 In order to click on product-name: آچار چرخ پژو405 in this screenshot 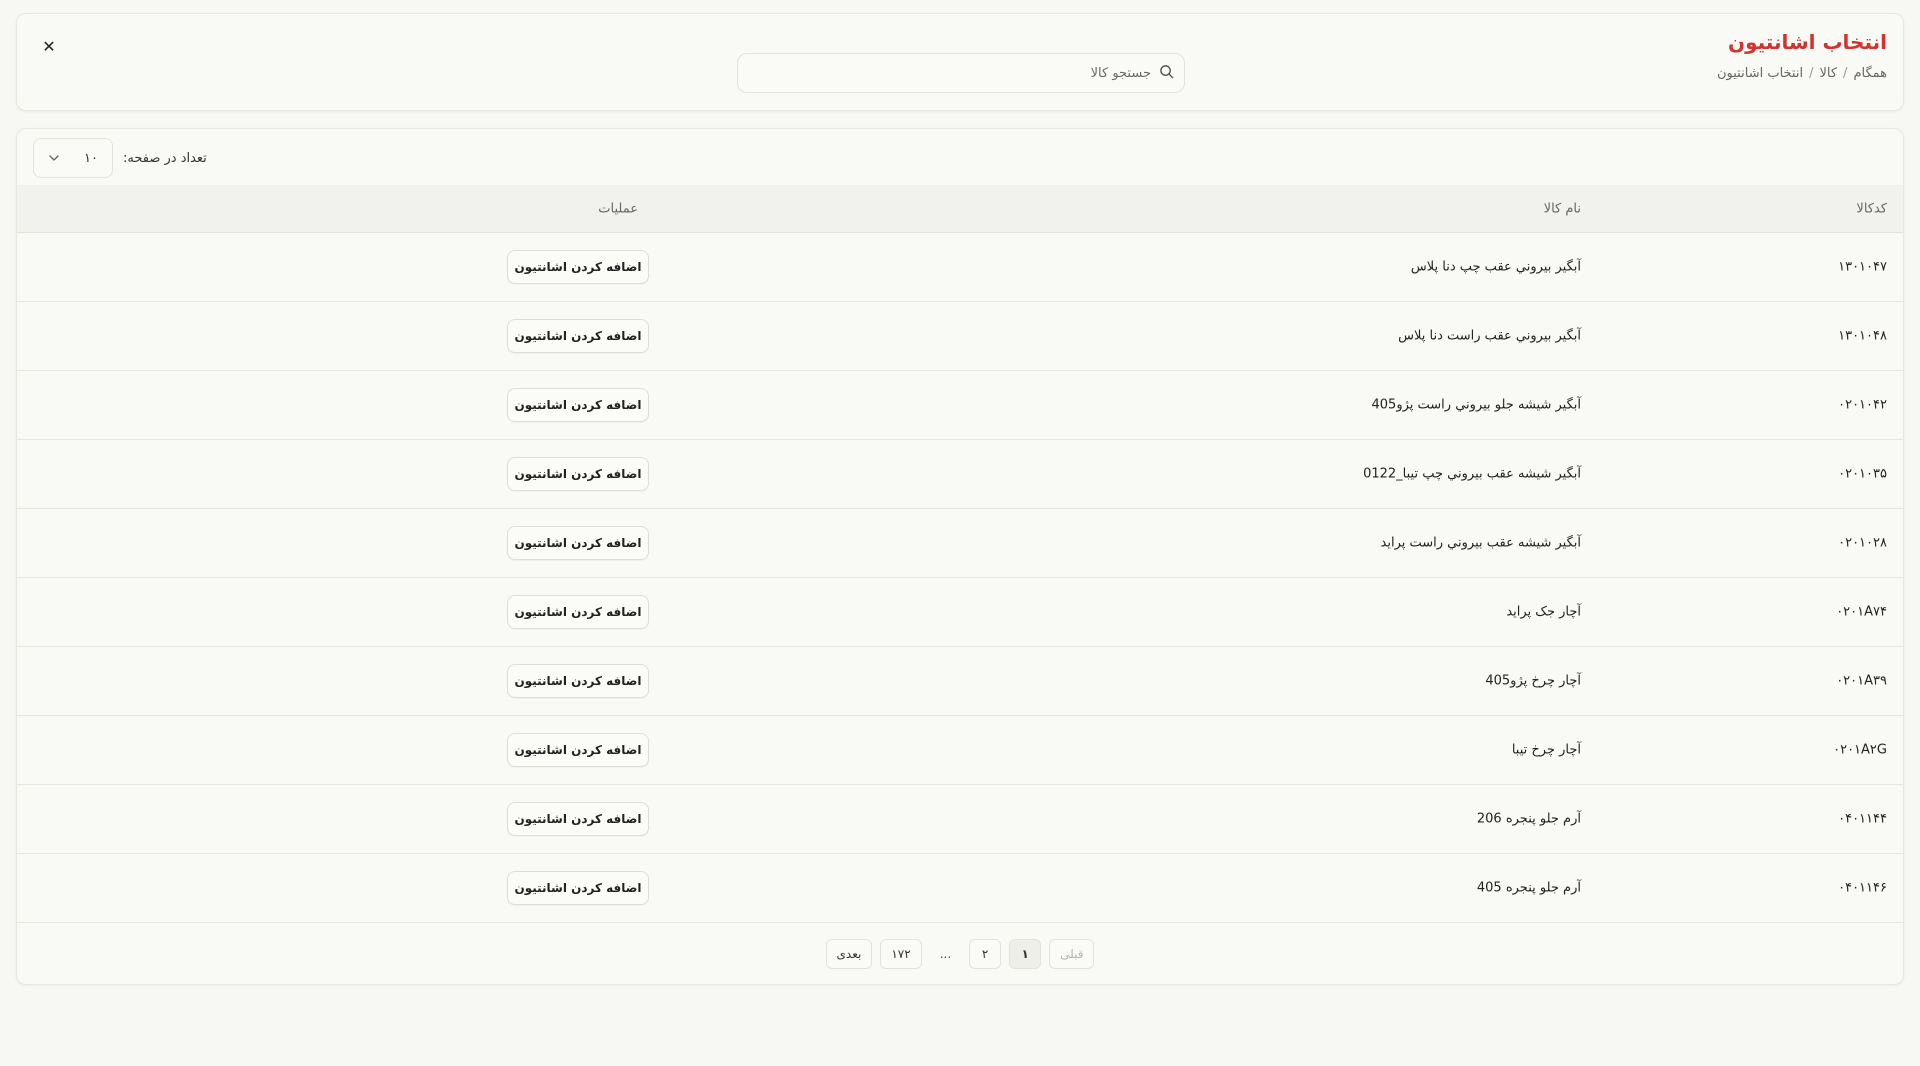, I will do `click(1533, 681)`.